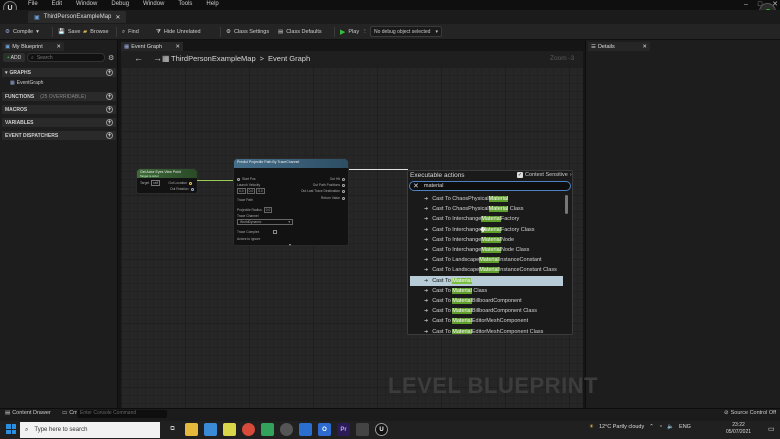  Describe the element at coordinates (109, 122) in the screenshot. I see `add-variable-icon: +` at that location.